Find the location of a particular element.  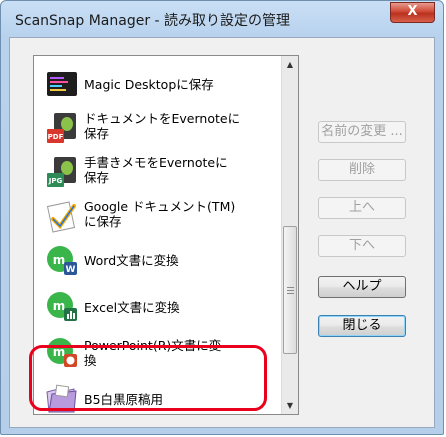

title-bar: ScanSnap Manager - 読み取り設定の管理 X is located at coordinates (222, 19).